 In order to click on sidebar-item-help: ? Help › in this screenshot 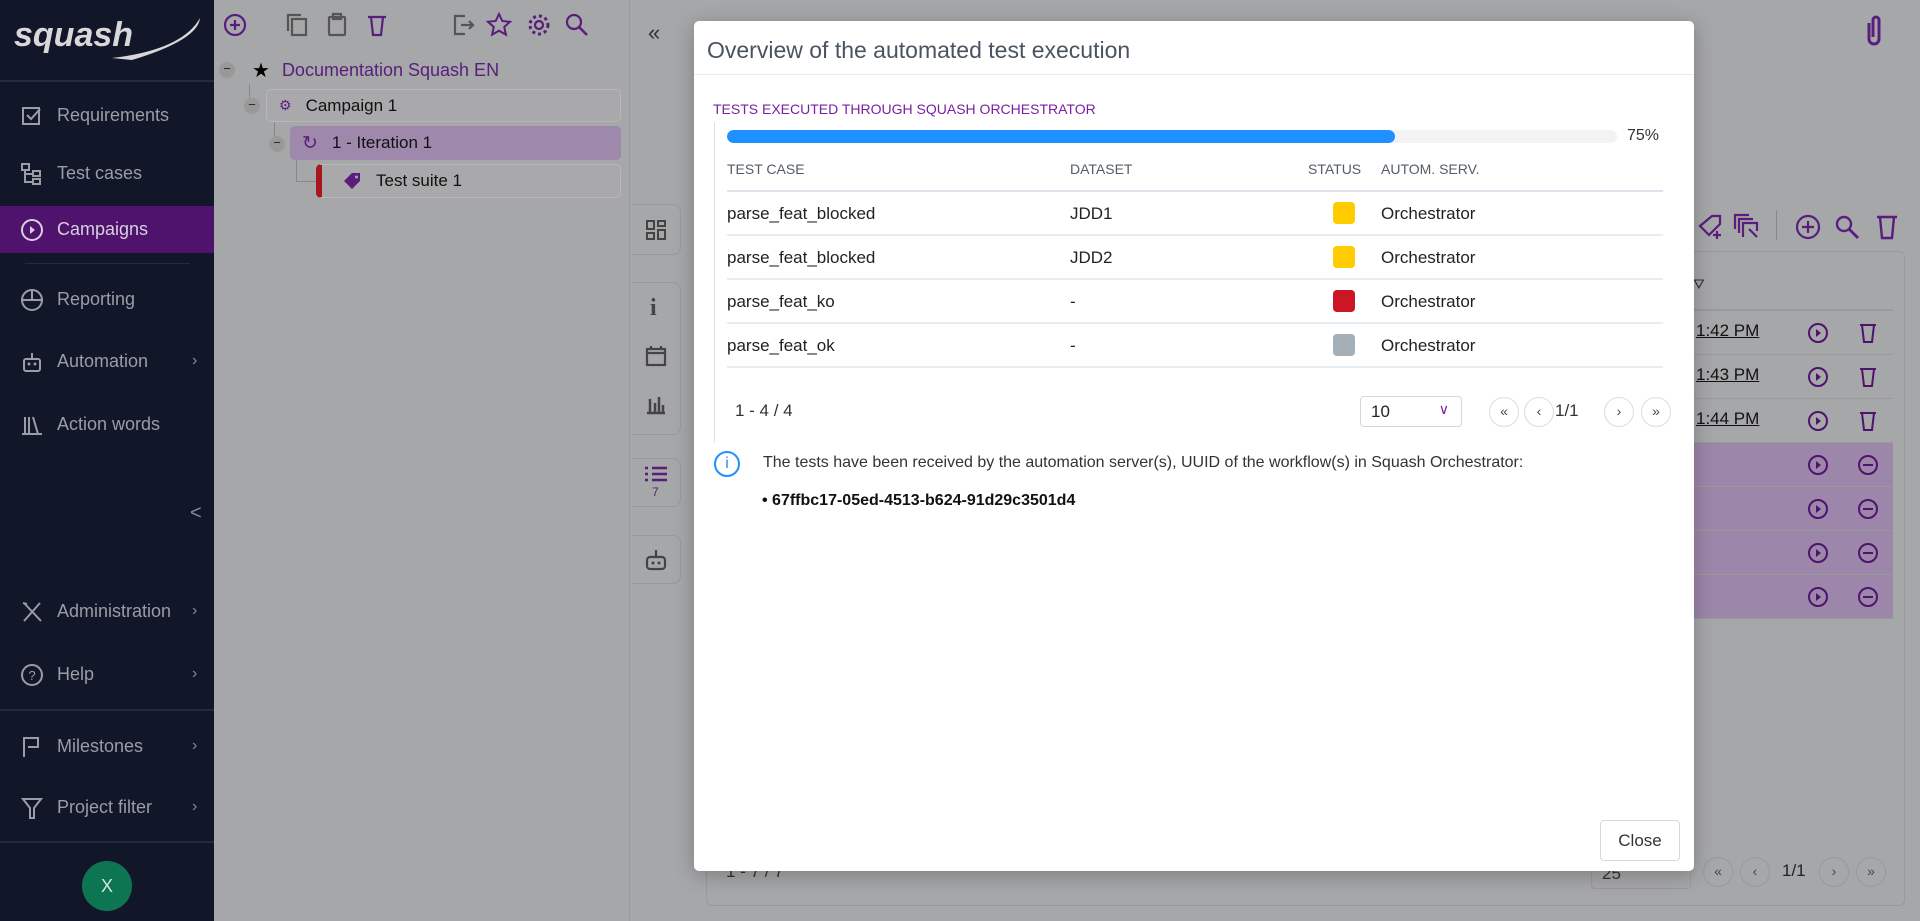, I will do `click(107, 674)`.